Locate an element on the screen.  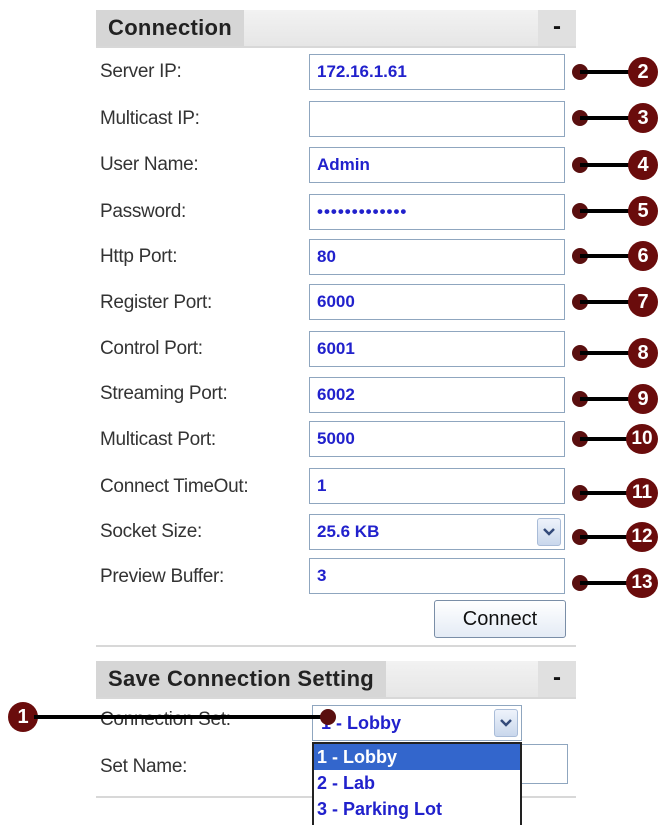
password-label: Password: is located at coordinates (143, 211).